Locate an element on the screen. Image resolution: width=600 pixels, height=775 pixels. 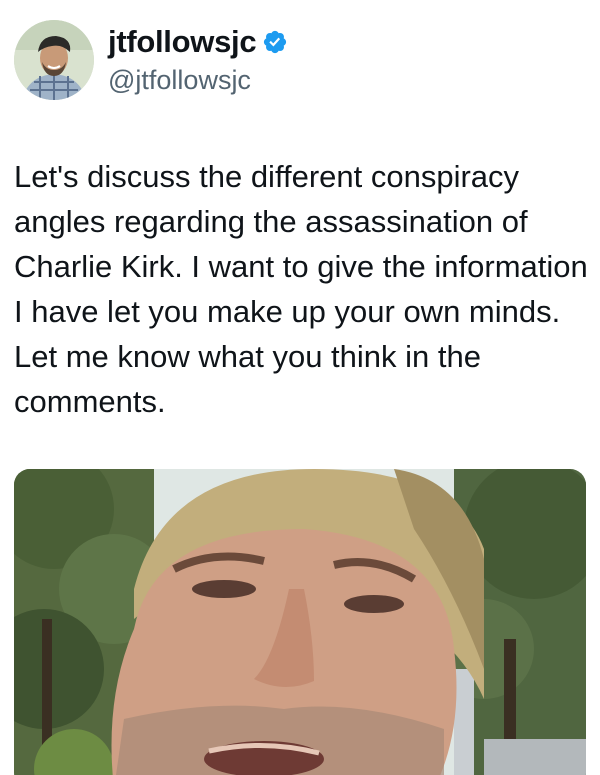
user-handle: @jtfollowsjc is located at coordinates (179, 80).